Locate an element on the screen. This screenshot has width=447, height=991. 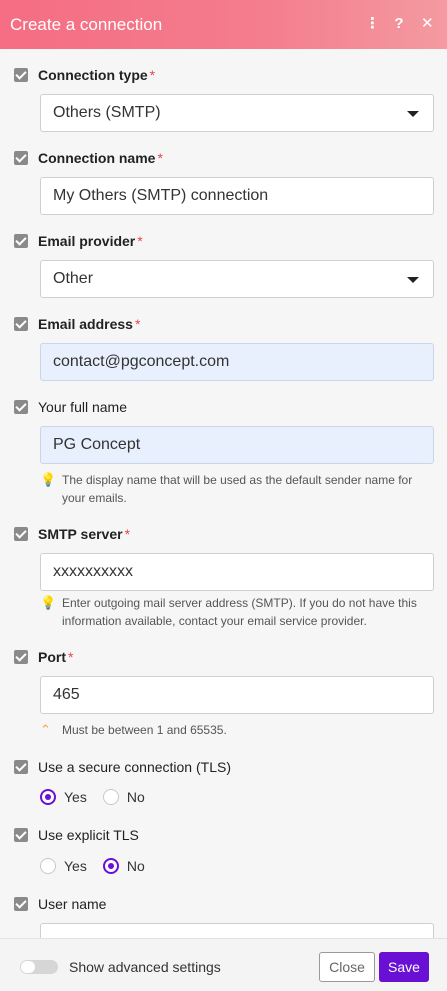
email-address-input: contact@pgconcept.com is located at coordinates (237, 362).